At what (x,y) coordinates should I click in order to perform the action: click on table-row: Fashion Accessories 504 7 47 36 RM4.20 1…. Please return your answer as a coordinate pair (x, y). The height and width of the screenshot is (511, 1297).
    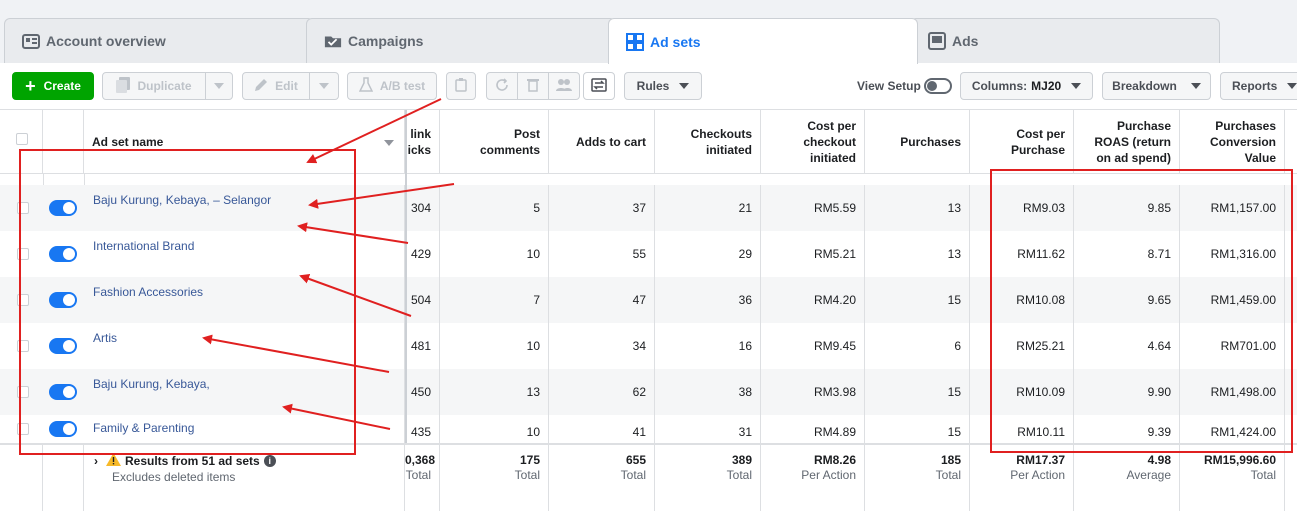
    Looking at the image, I should click on (648, 300).